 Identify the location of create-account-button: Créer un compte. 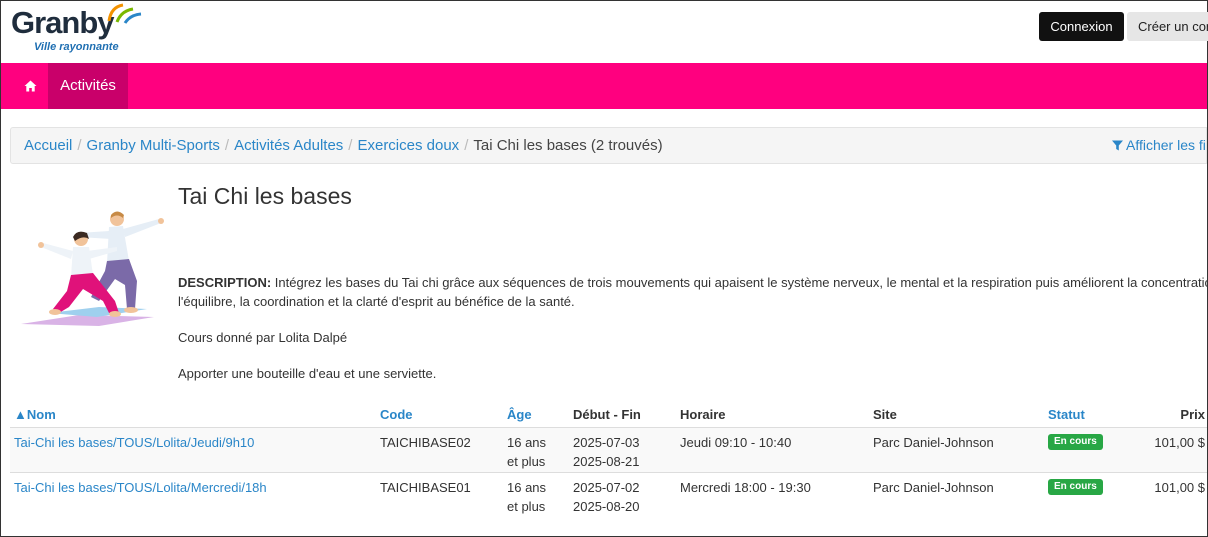
(1167, 26).